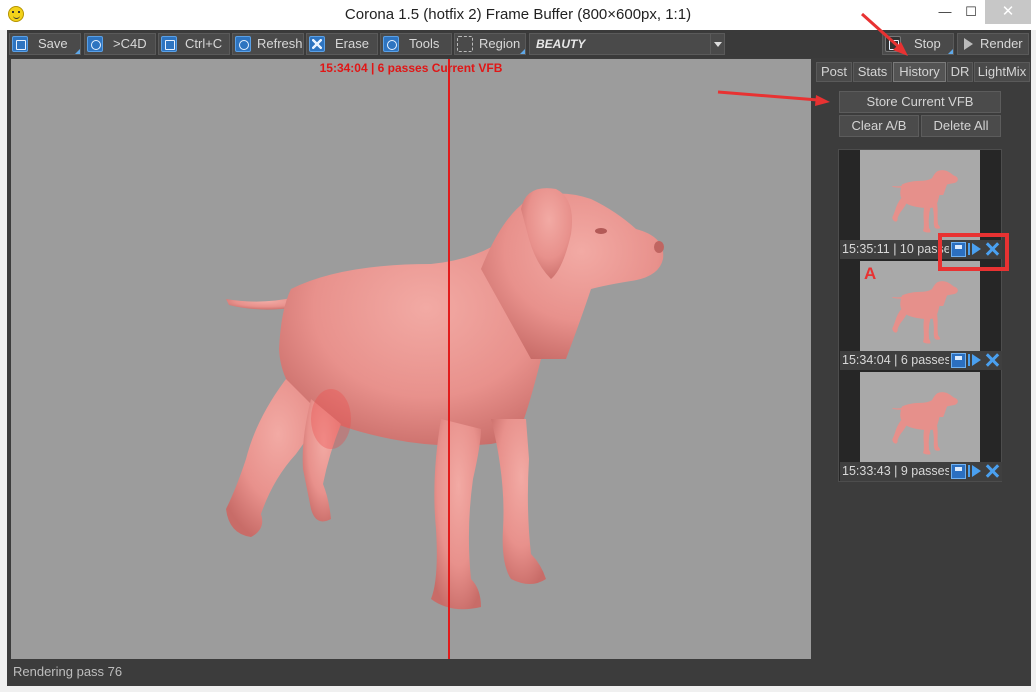 The image size is (1036, 692). What do you see at coordinates (879, 126) in the screenshot?
I see `clear-ab-button: Clear A/B` at bounding box center [879, 126].